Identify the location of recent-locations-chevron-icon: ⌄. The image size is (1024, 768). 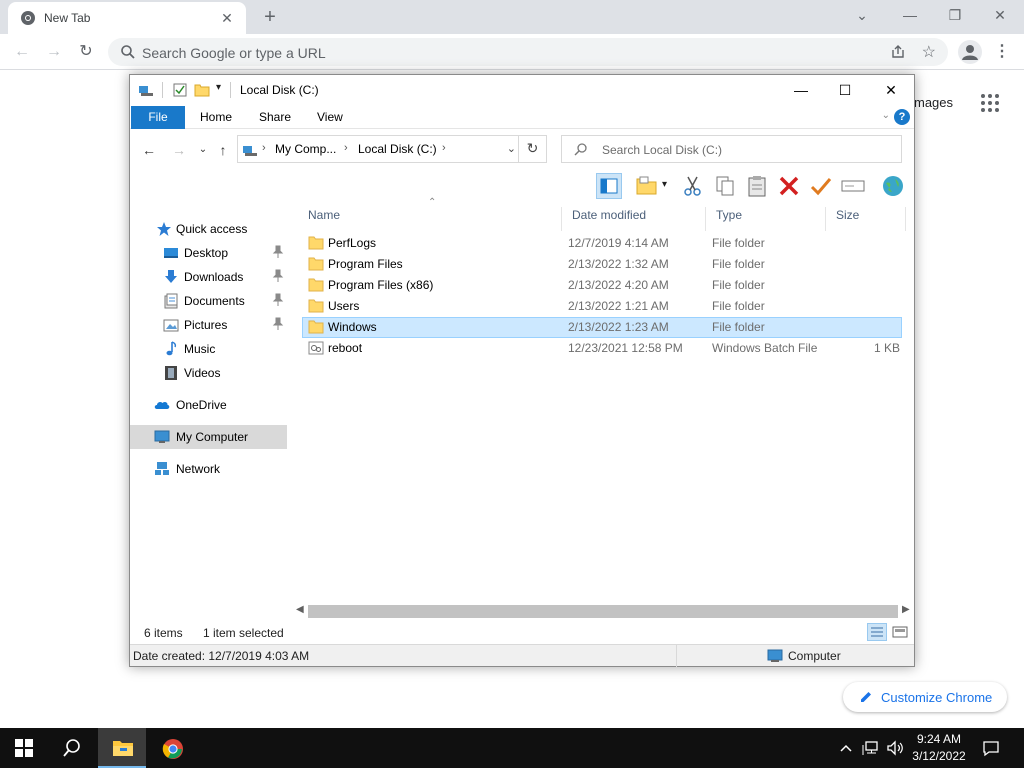
(203, 150).